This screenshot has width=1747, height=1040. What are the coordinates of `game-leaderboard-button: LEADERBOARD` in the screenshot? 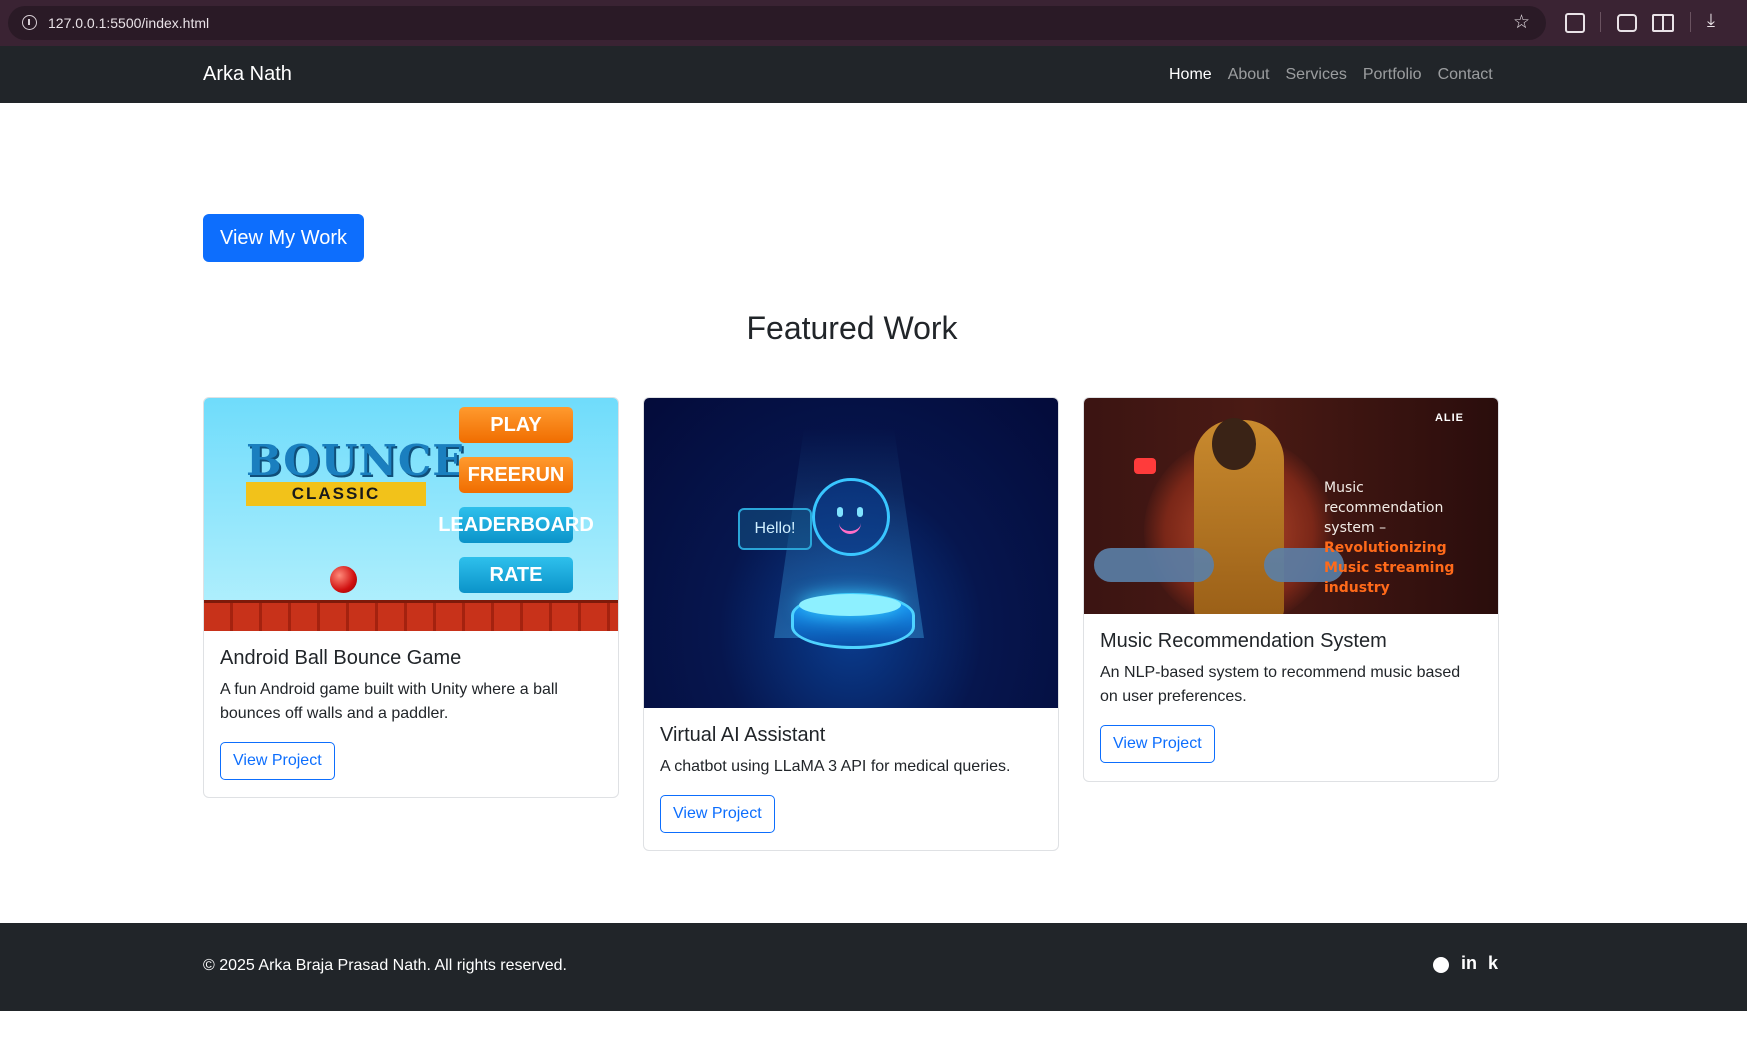 It's located at (516, 525).